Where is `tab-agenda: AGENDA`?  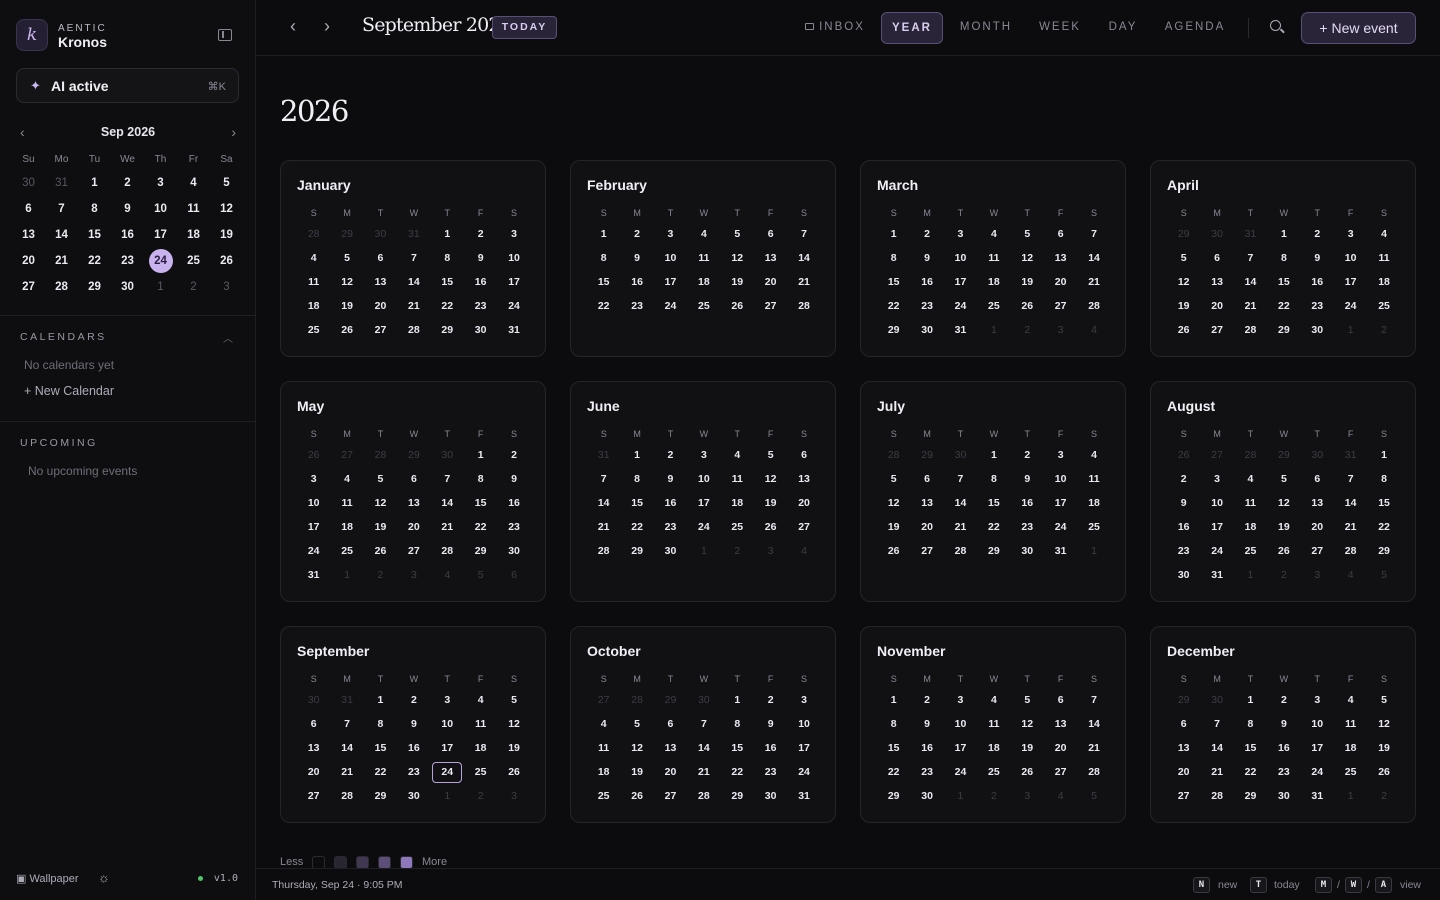 tab-agenda: AGENDA is located at coordinates (1195, 28).